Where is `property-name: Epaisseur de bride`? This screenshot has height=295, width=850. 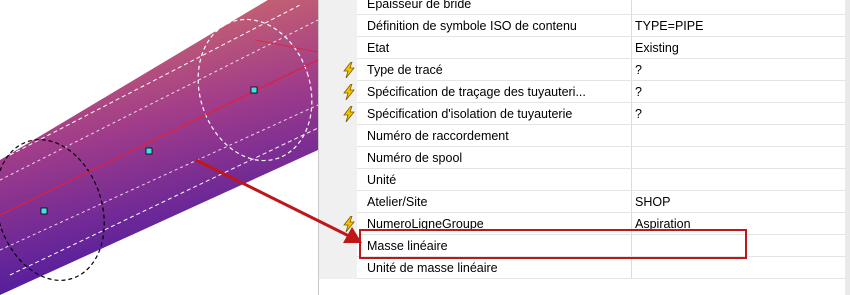
property-name: Epaisseur de bride is located at coordinates (419, 5).